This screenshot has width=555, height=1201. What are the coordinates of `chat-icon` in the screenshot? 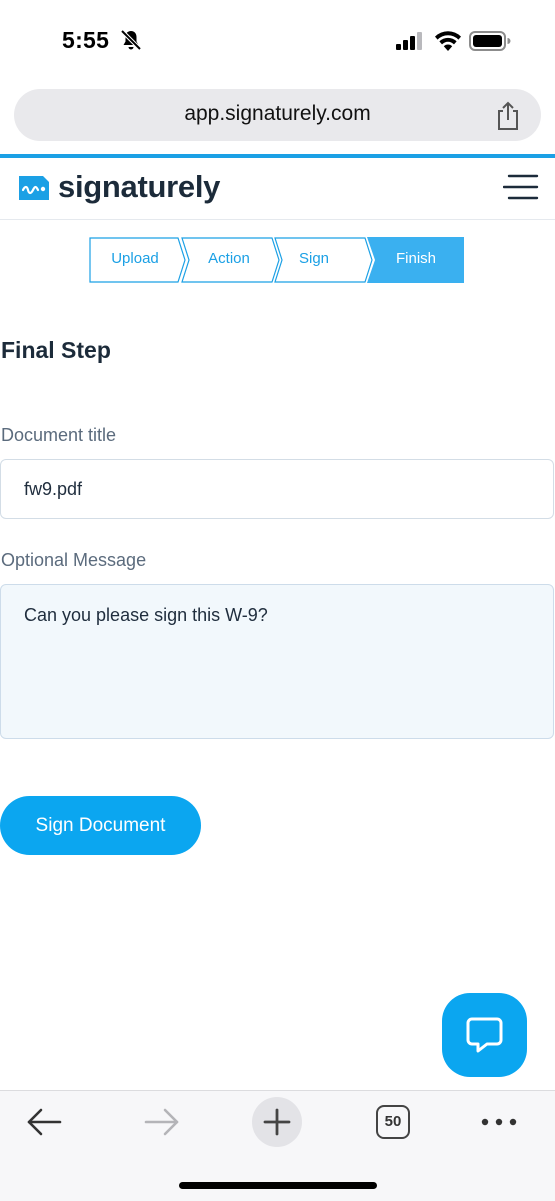 It's located at (484, 1035).